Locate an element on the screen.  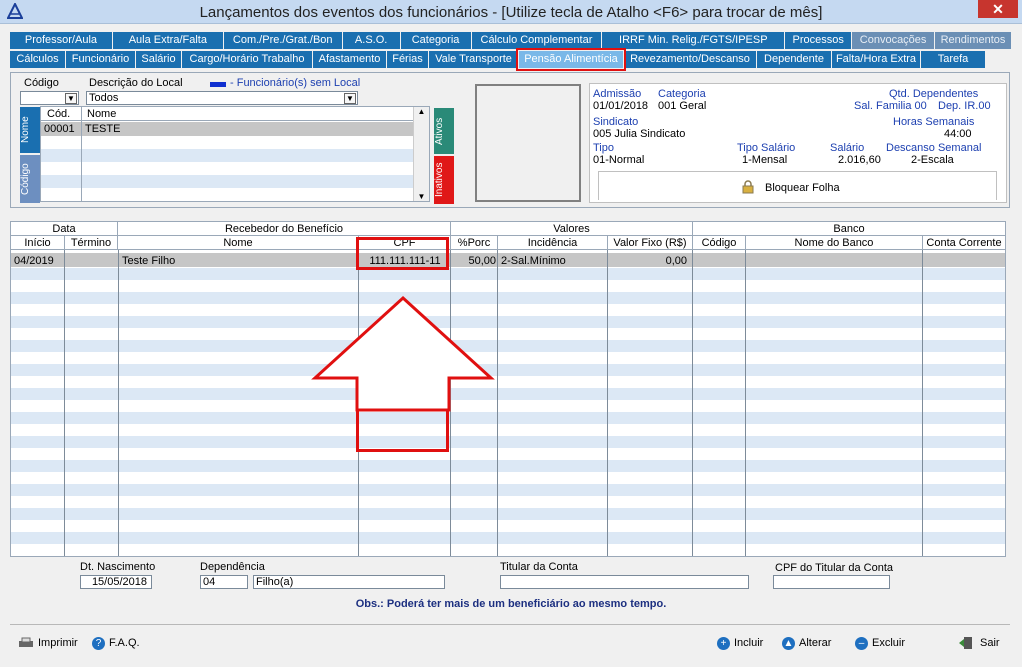
alterar-button: ▲ Alterar is located at coordinates (806, 643).